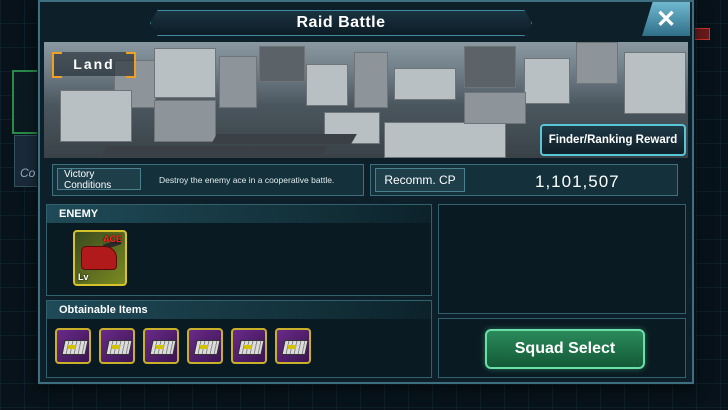  What do you see at coordinates (94, 65) in the screenshot?
I see `terrain-label: Land` at bounding box center [94, 65].